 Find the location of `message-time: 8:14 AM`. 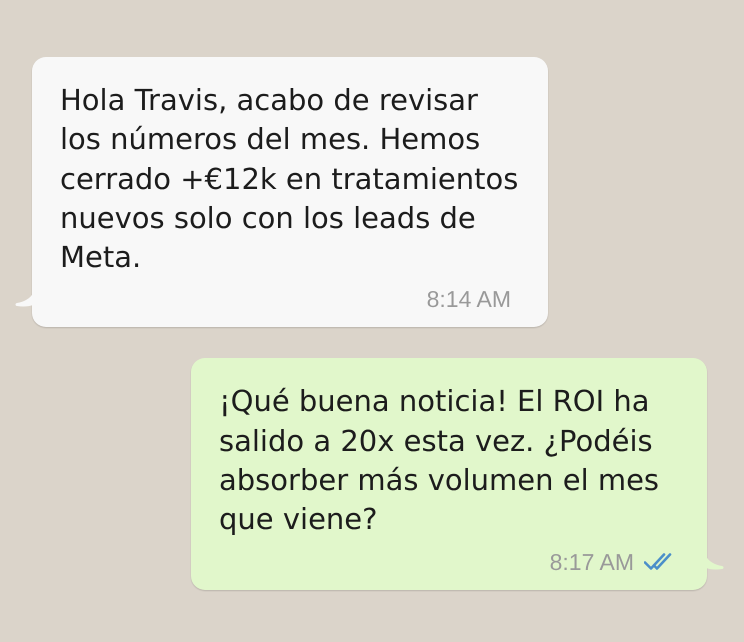

message-time: 8:14 AM is located at coordinates (468, 299).